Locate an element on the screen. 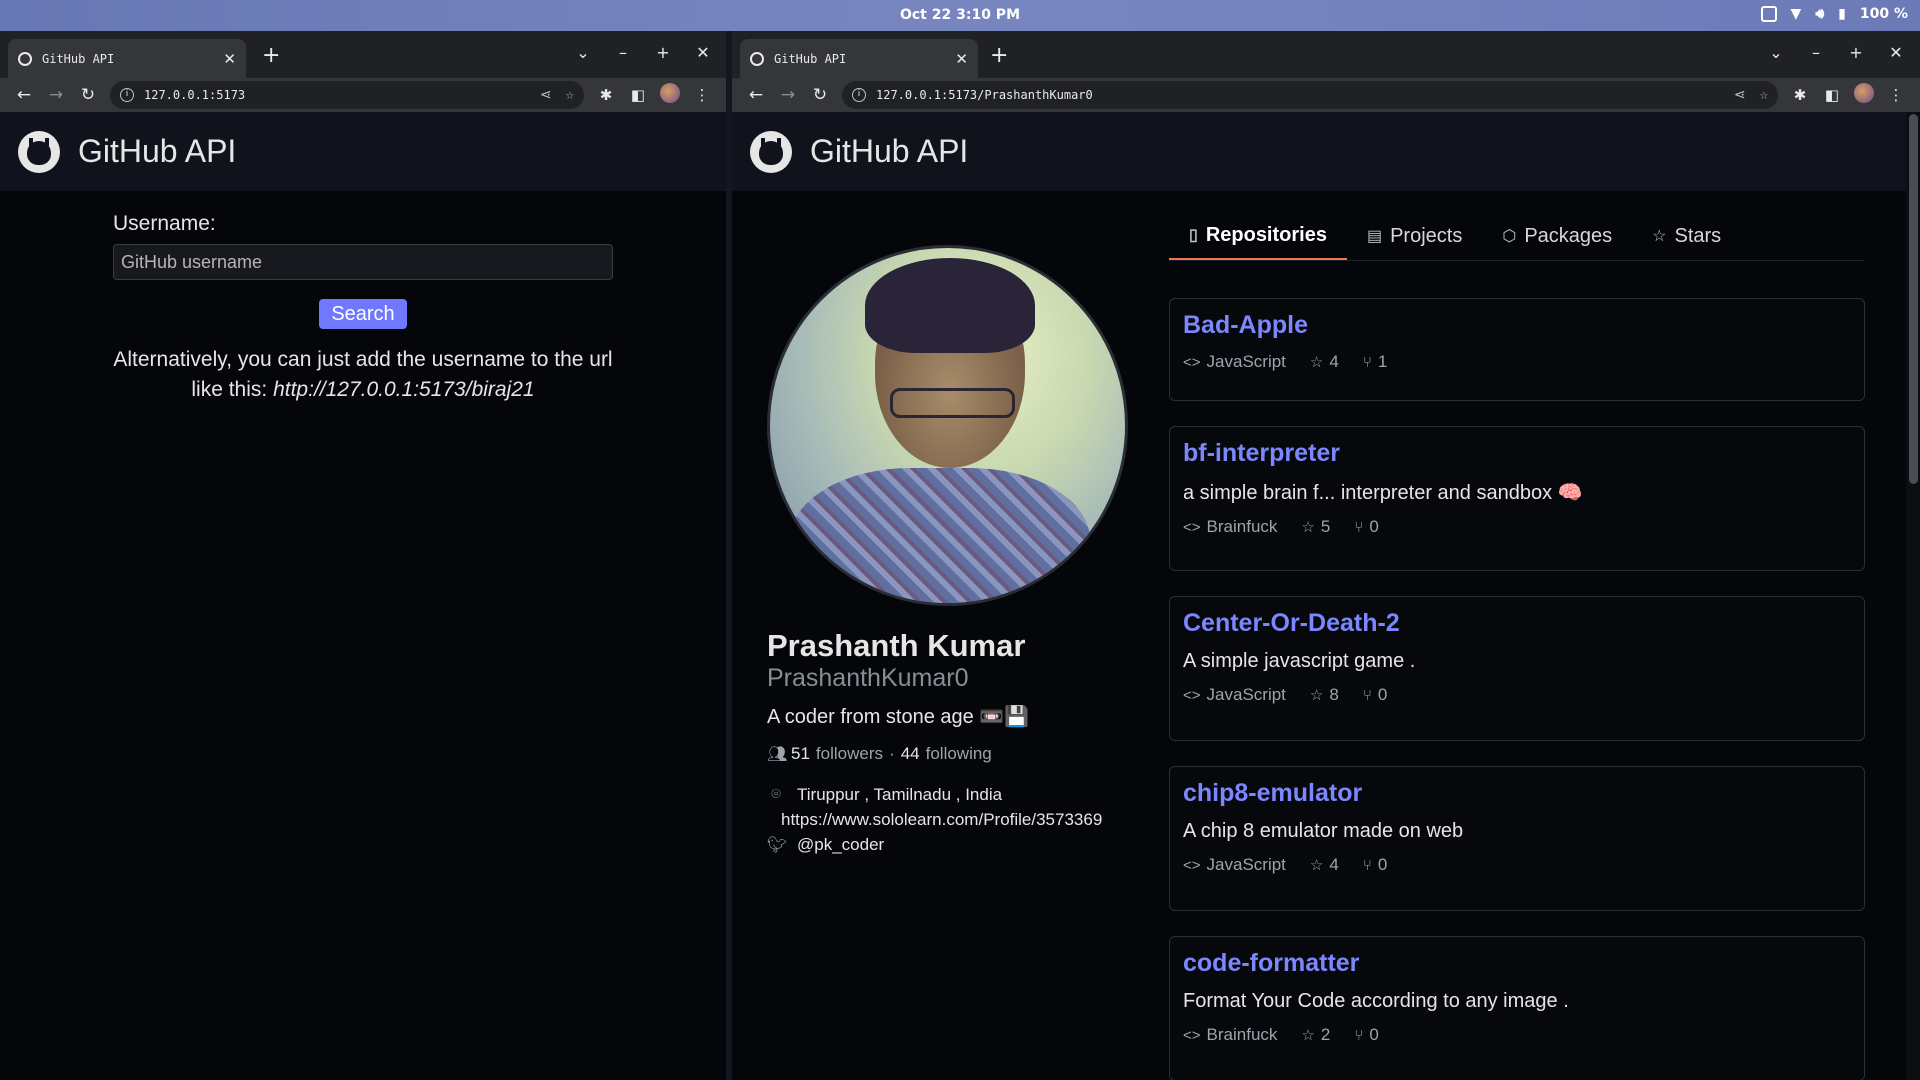 The width and height of the screenshot is (1920, 1080). tab-label: Stars is located at coordinates (1698, 235).